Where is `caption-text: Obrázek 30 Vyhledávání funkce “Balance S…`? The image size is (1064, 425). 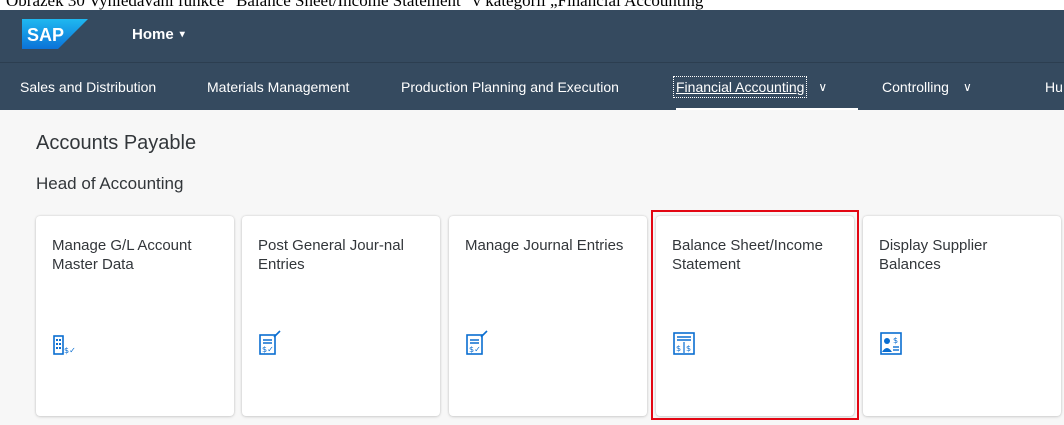 caption-text: Obrázek 30 Vyhledávání funkce “Balance S… is located at coordinates (358, 5).